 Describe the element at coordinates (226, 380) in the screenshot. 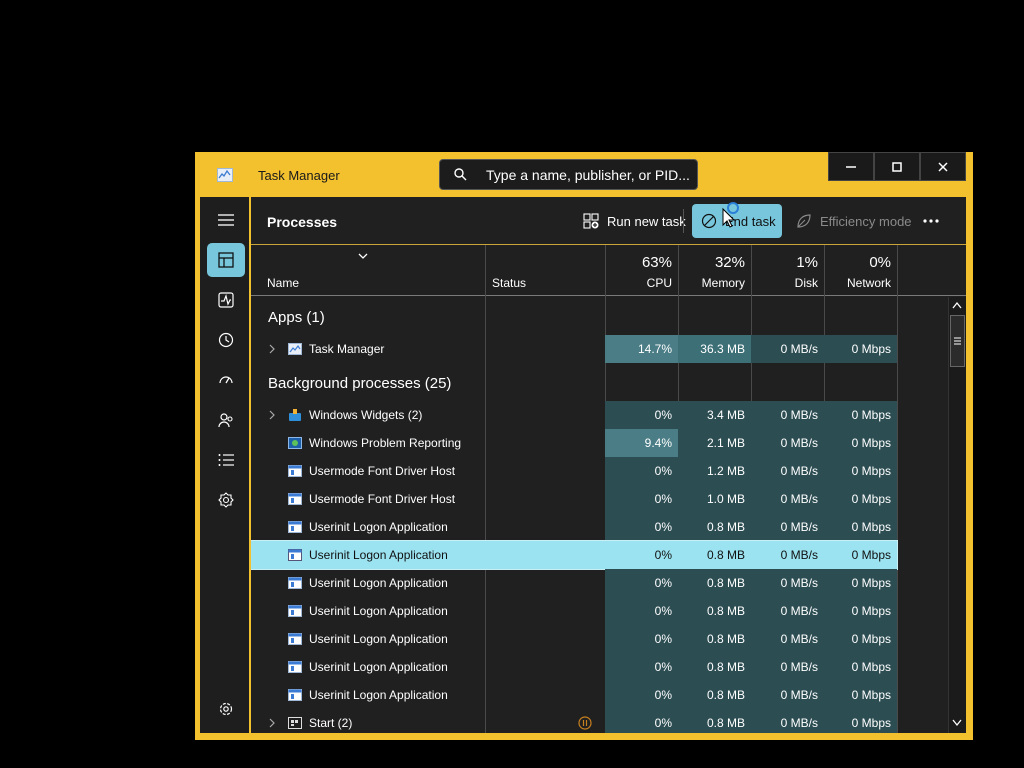

I see `nav-startup-apps` at that location.